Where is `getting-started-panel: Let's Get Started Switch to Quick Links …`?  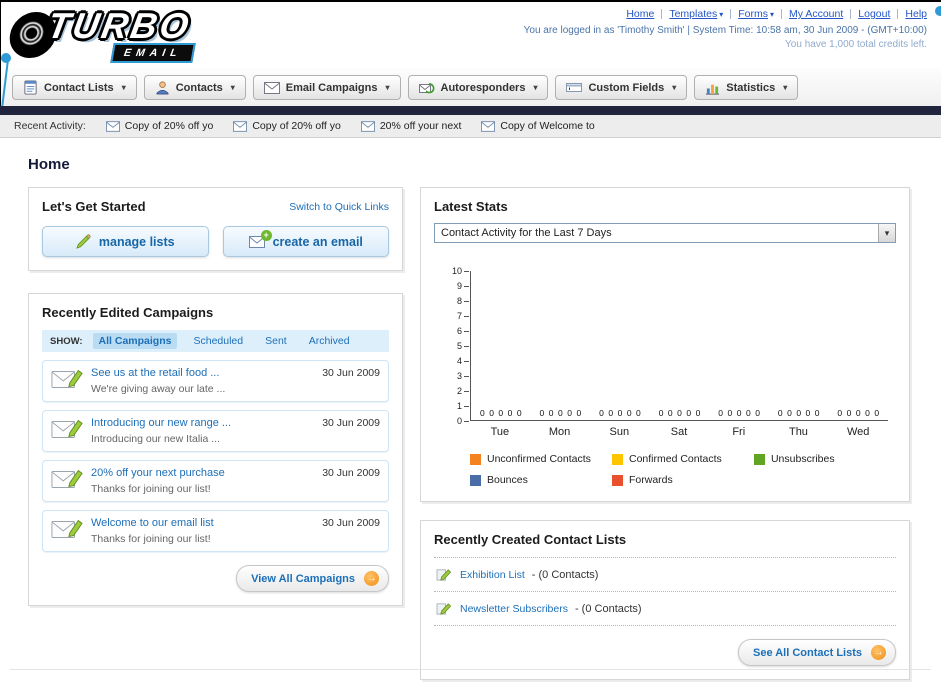
getting-started-panel: Let's Get Started Switch to Quick Links … is located at coordinates (215, 229).